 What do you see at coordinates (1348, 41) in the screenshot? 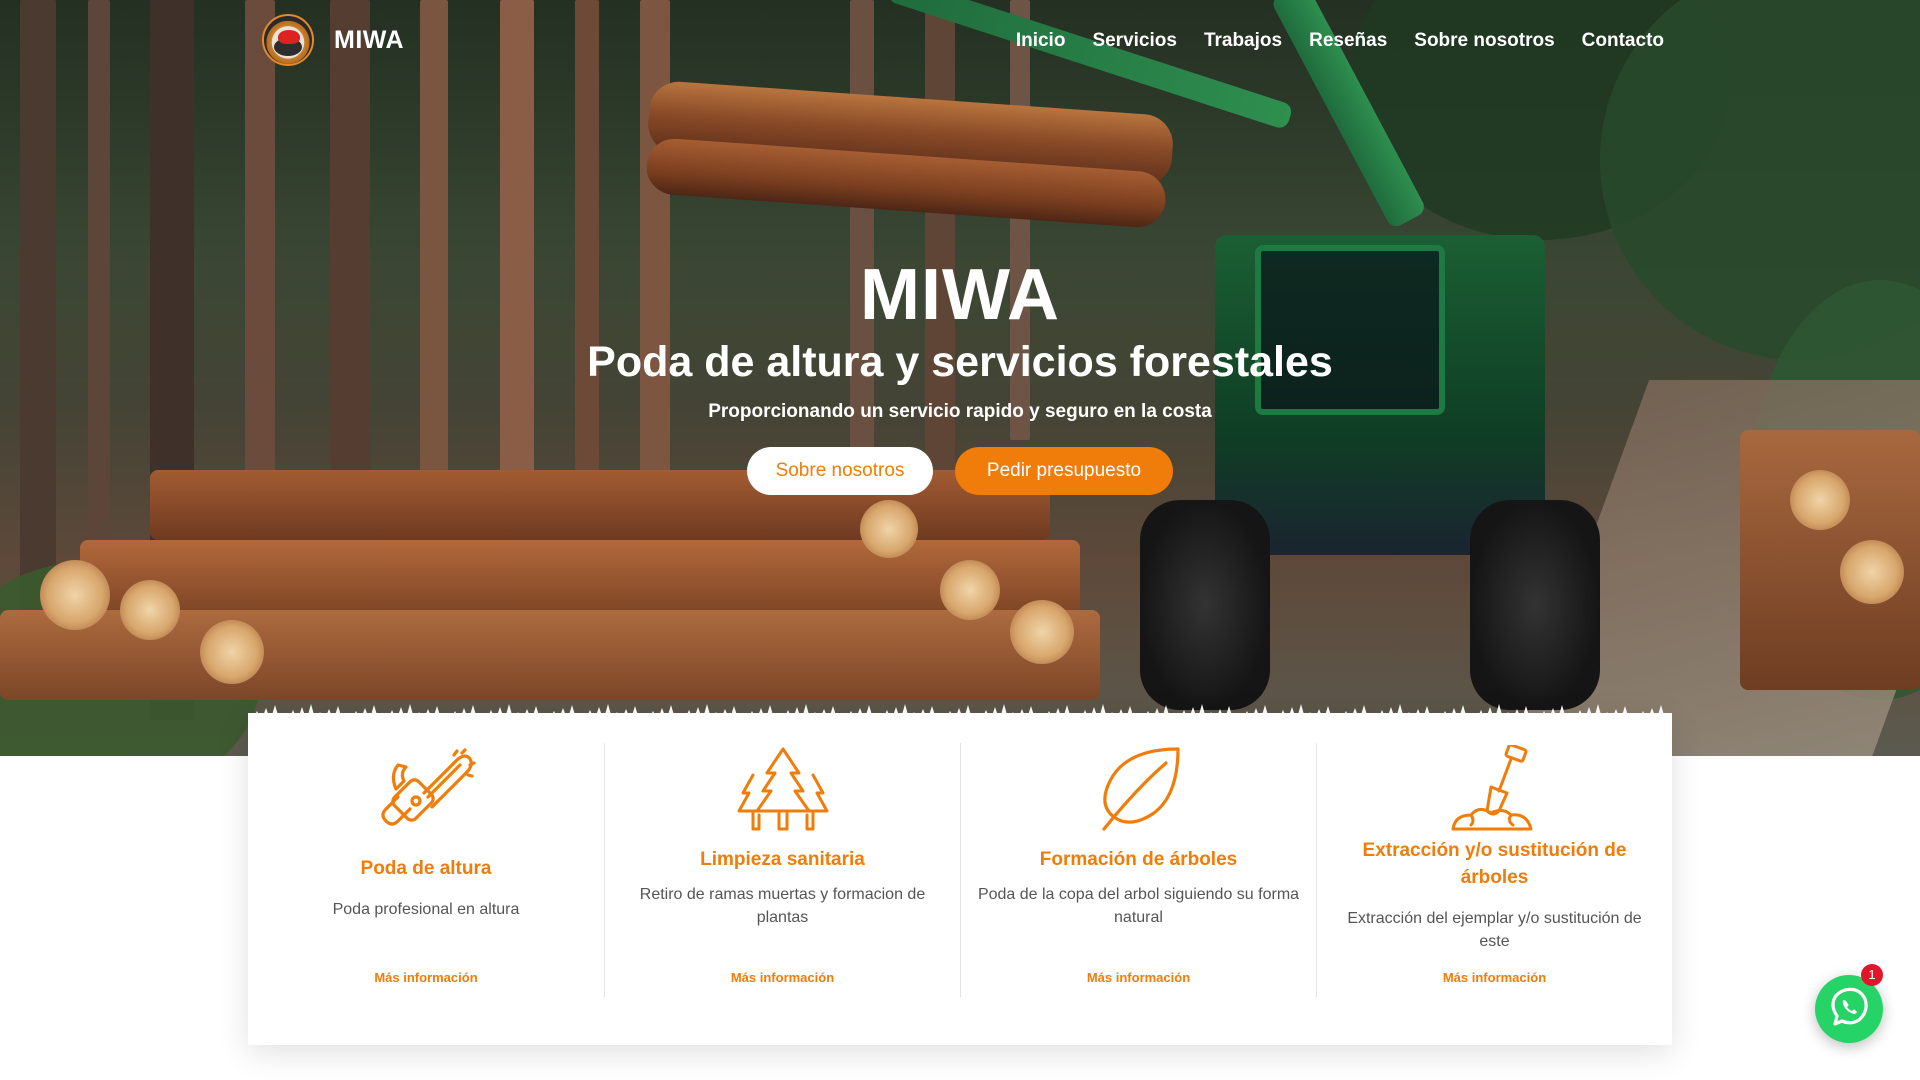
I see `nav-item-resenas: Reseñas` at bounding box center [1348, 41].